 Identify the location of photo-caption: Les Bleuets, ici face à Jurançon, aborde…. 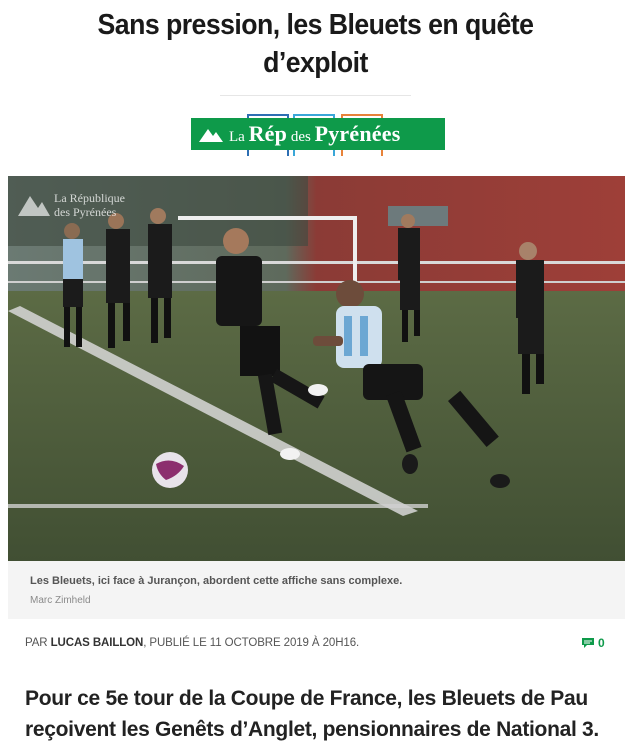
(216, 581).